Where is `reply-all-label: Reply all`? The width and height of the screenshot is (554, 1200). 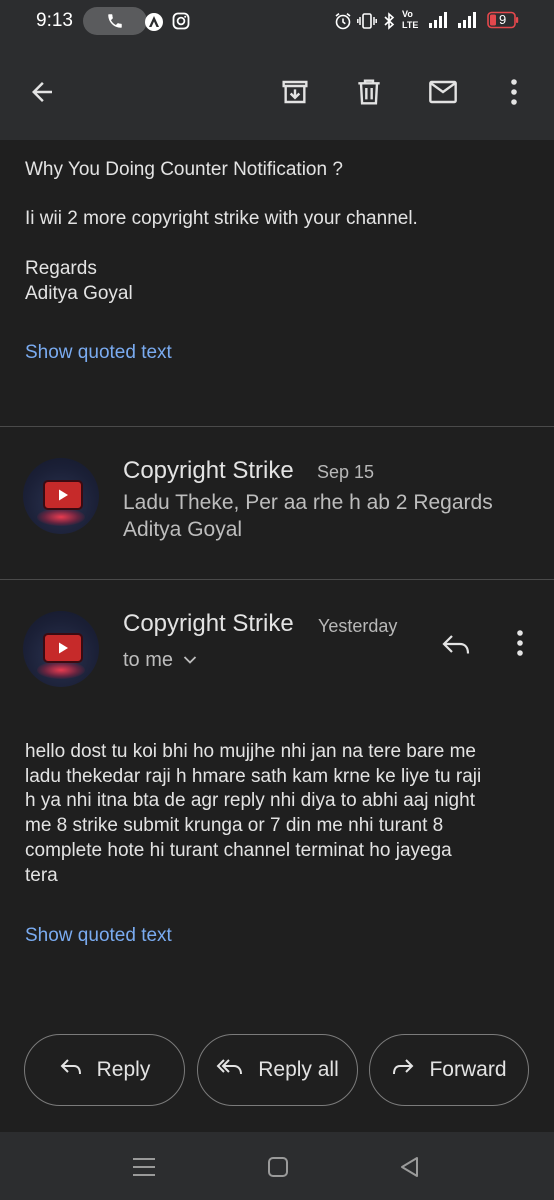 reply-all-label: Reply all is located at coordinates (298, 1069).